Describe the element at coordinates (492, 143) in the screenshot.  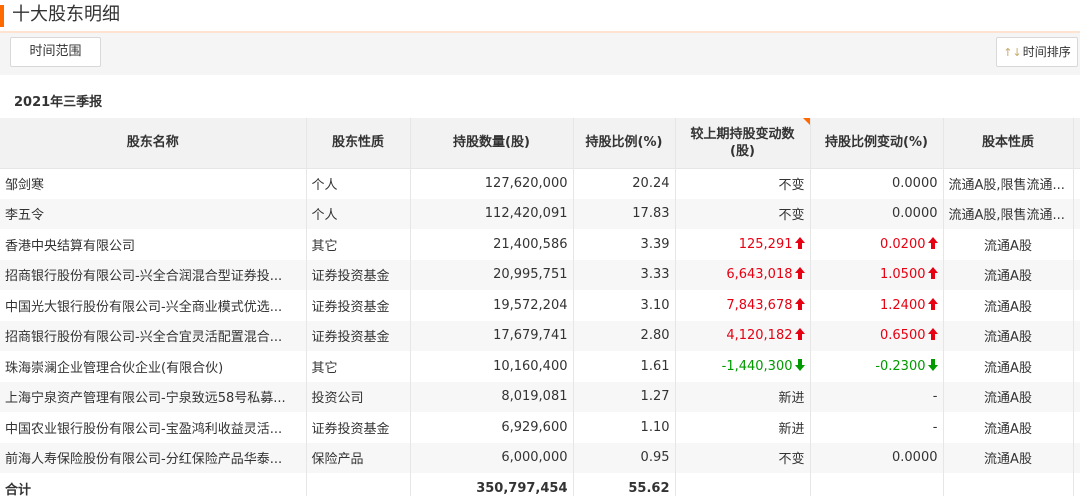
I see `header-col-share-count: 持股数量(股)` at that location.